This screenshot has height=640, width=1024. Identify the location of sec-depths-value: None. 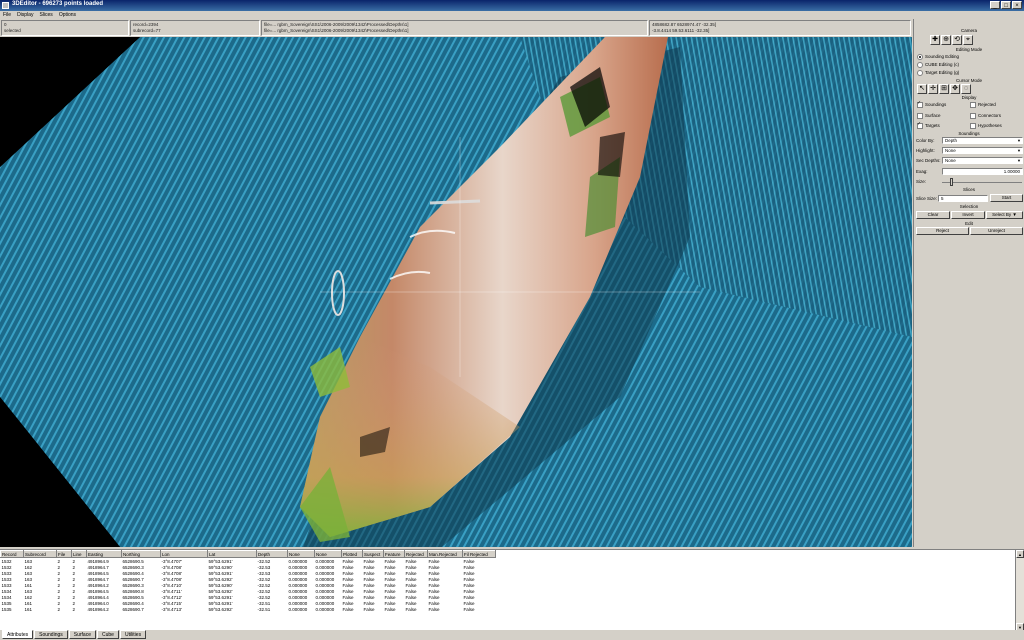
(950, 160).